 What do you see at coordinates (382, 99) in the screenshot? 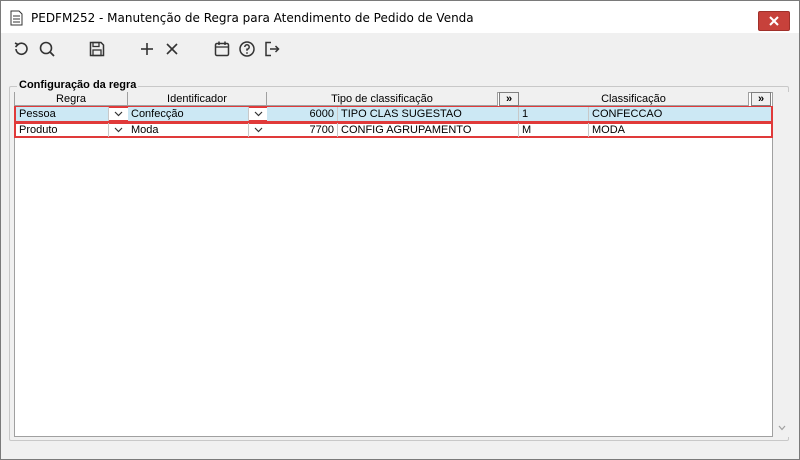
I see `col-header-tipo-classificacao: Tipo de classificação` at bounding box center [382, 99].